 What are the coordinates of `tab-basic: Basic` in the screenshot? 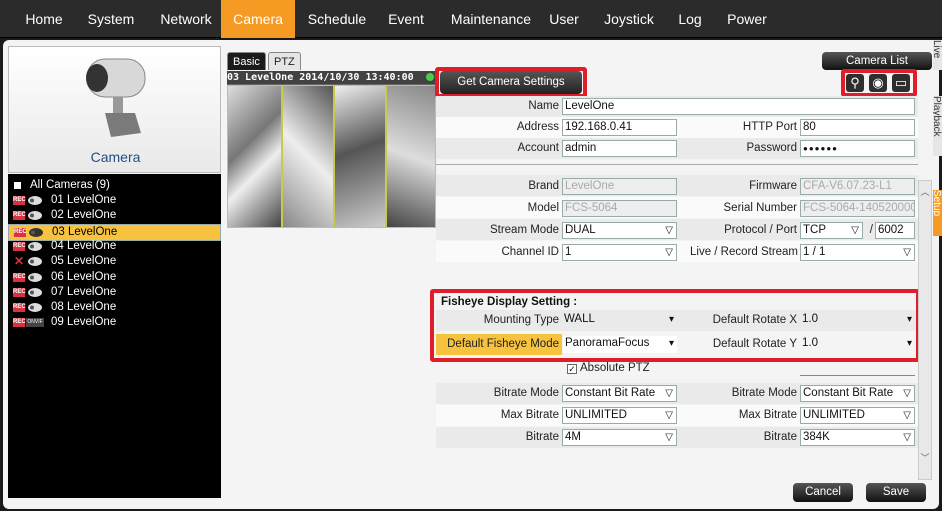 It's located at (246, 61).